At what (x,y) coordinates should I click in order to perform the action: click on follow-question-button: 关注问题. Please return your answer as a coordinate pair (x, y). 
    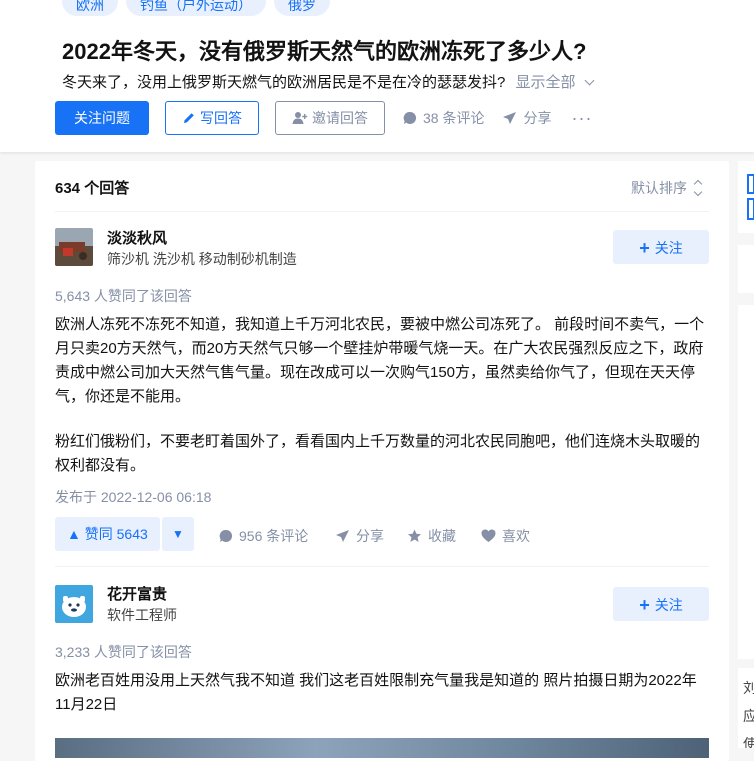
    Looking at the image, I should click on (102, 118).